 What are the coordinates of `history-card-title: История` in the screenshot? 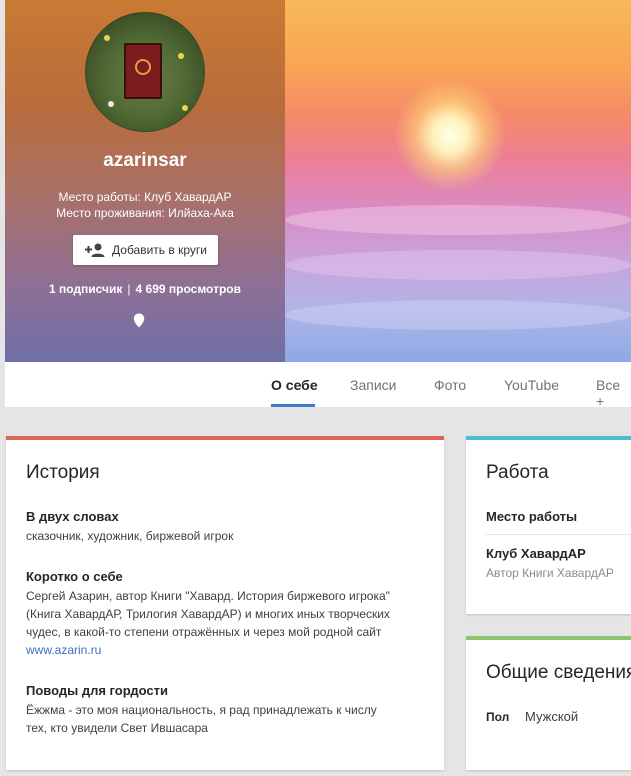 It's located at (63, 472).